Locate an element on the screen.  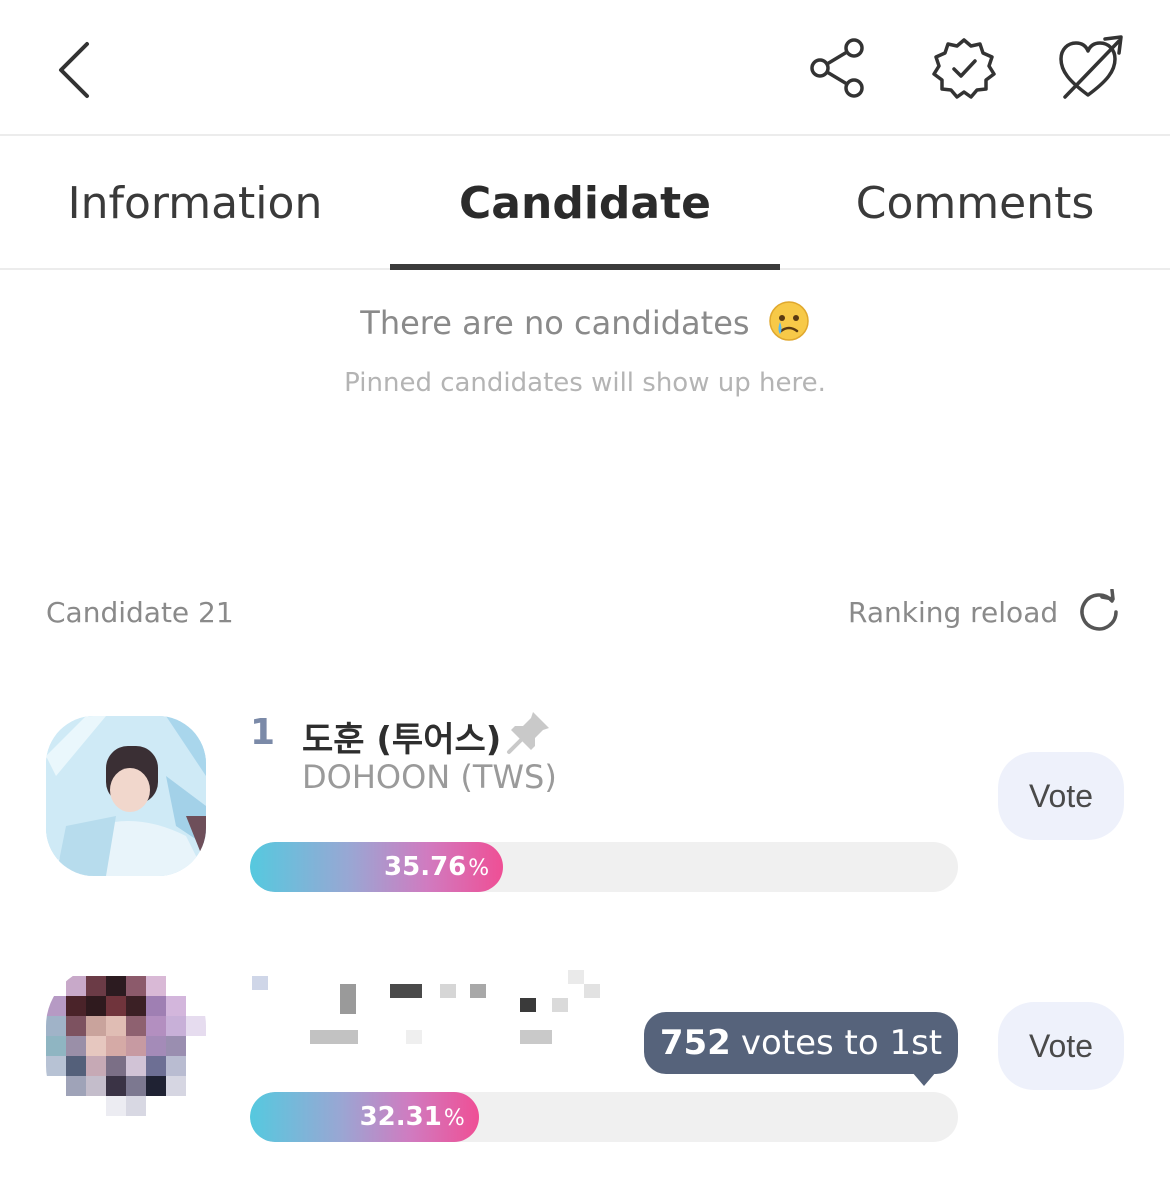
candidate-avatar-blurred is located at coordinates (126, 1046).